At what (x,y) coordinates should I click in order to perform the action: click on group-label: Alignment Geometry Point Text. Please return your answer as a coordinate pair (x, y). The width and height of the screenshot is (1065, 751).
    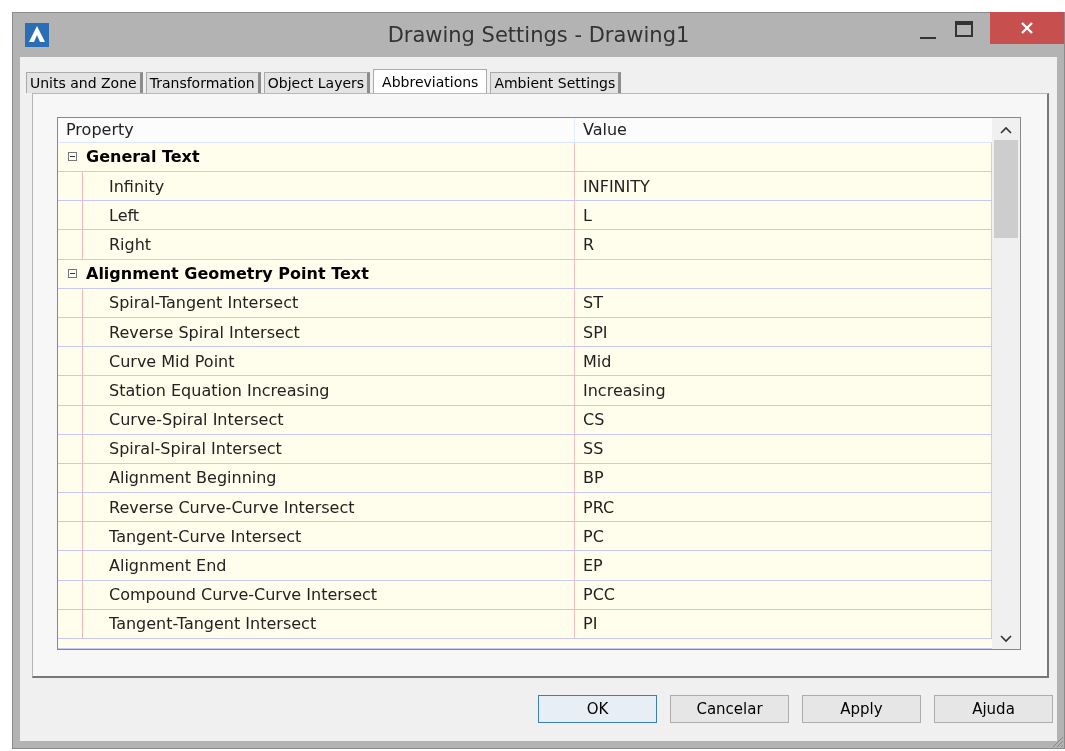
    Looking at the image, I should click on (227, 274).